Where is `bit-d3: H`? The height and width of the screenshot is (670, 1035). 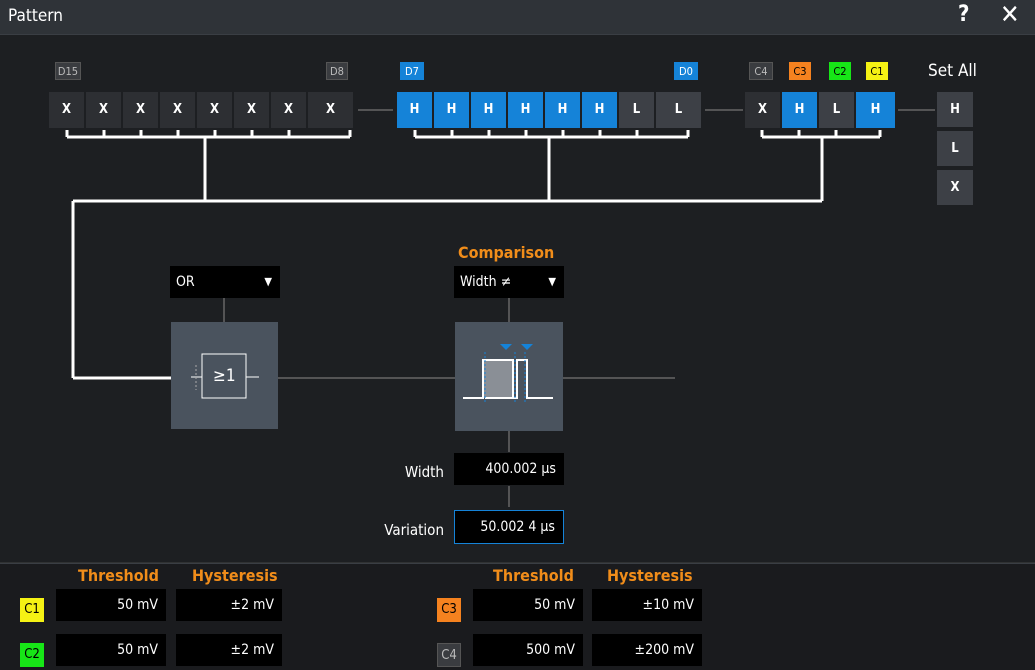
bit-d3: H is located at coordinates (563, 110).